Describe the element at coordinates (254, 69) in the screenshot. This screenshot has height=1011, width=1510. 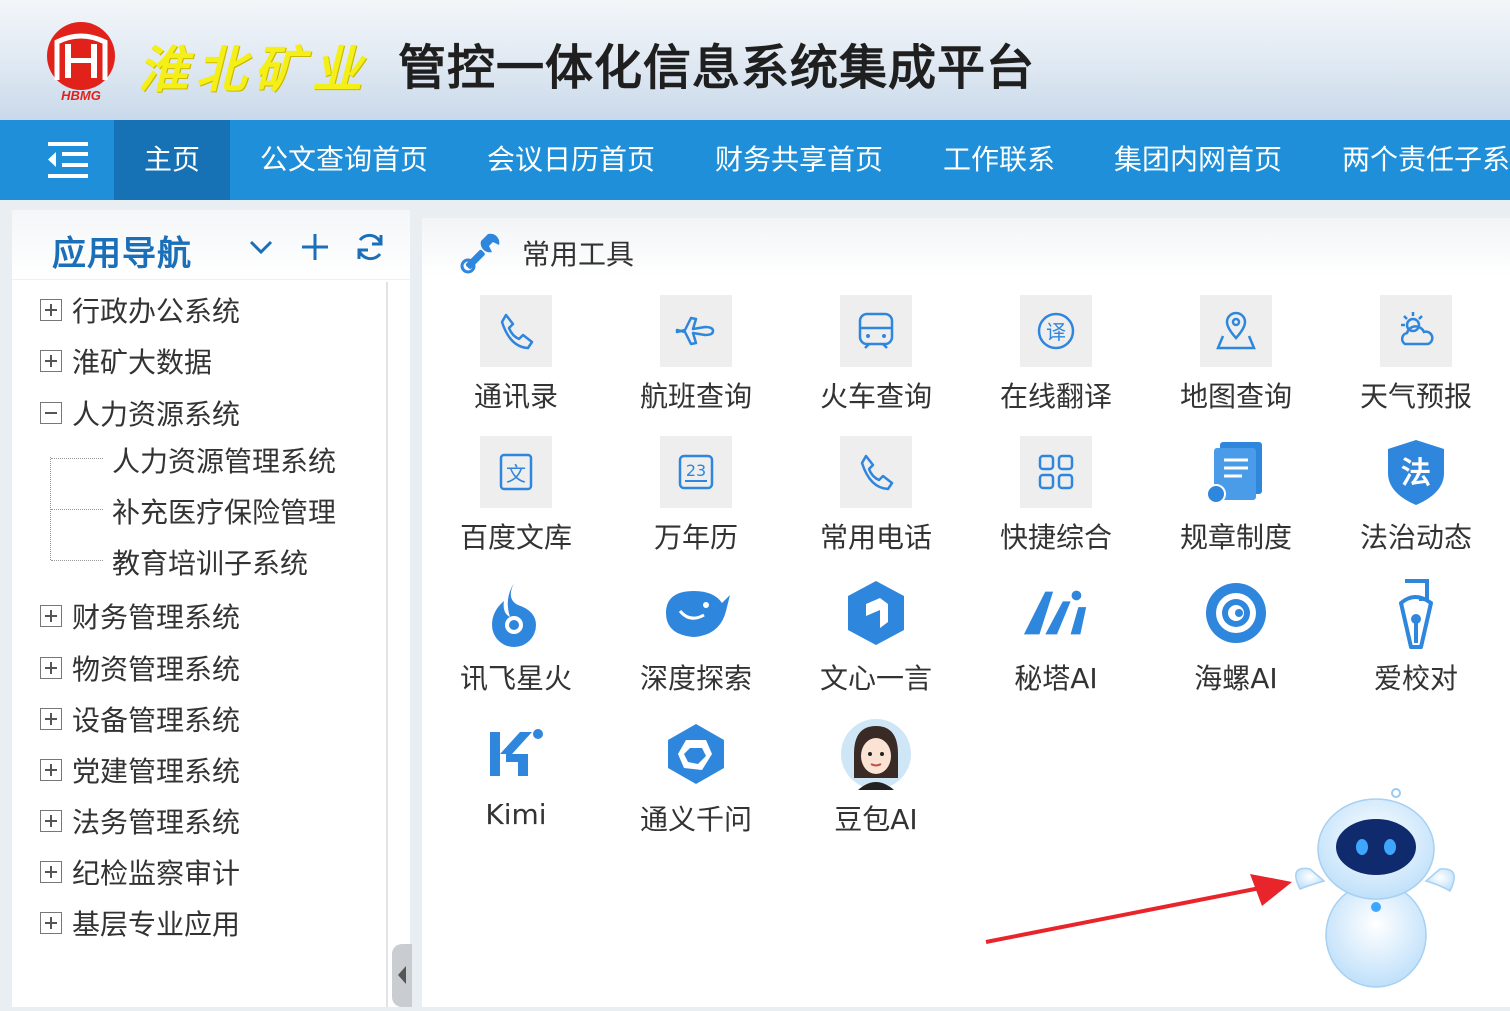
I see `company-name: 淮北矿业` at that location.